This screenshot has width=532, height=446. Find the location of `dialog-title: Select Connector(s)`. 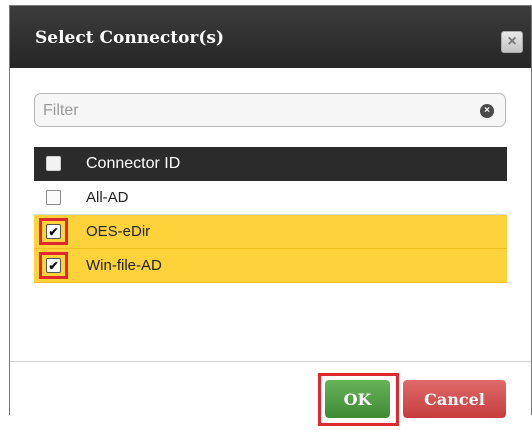

dialog-title: Select Connector(s) is located at coordinates (130, 38).